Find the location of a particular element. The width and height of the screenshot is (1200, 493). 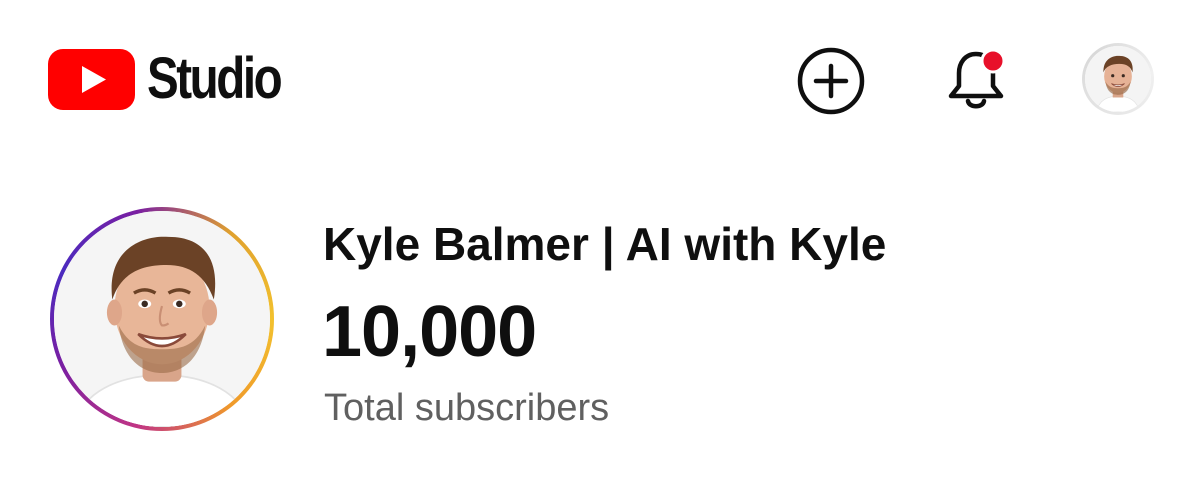

subscriber-count: 10,000 is located at coordinates (429, 332).